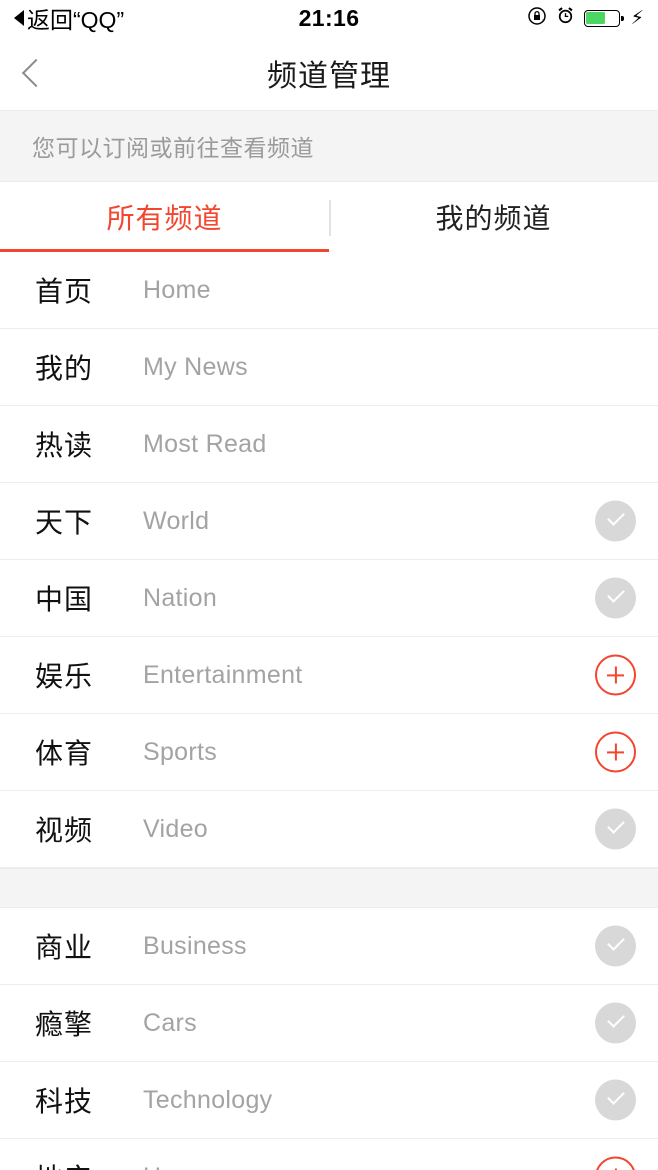 The width and height of the screenshot is (658, 1170). Describe the element at coordinates (64, 947) in the screenshot. I see `channel-name-cn: 商业` at that location.